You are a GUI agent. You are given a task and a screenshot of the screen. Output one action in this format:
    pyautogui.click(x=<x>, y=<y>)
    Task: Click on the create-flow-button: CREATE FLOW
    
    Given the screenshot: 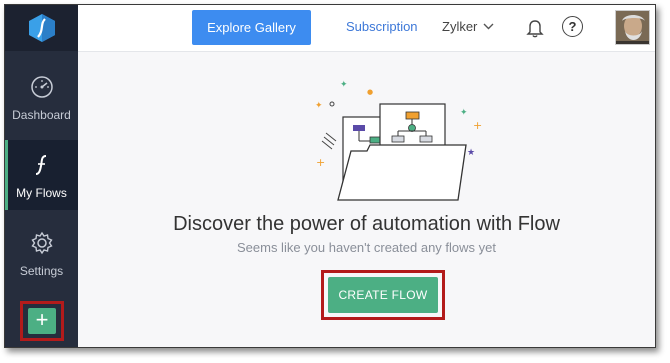 What is the action you would take?
    pyautogui.click(x=383, y=295)
    